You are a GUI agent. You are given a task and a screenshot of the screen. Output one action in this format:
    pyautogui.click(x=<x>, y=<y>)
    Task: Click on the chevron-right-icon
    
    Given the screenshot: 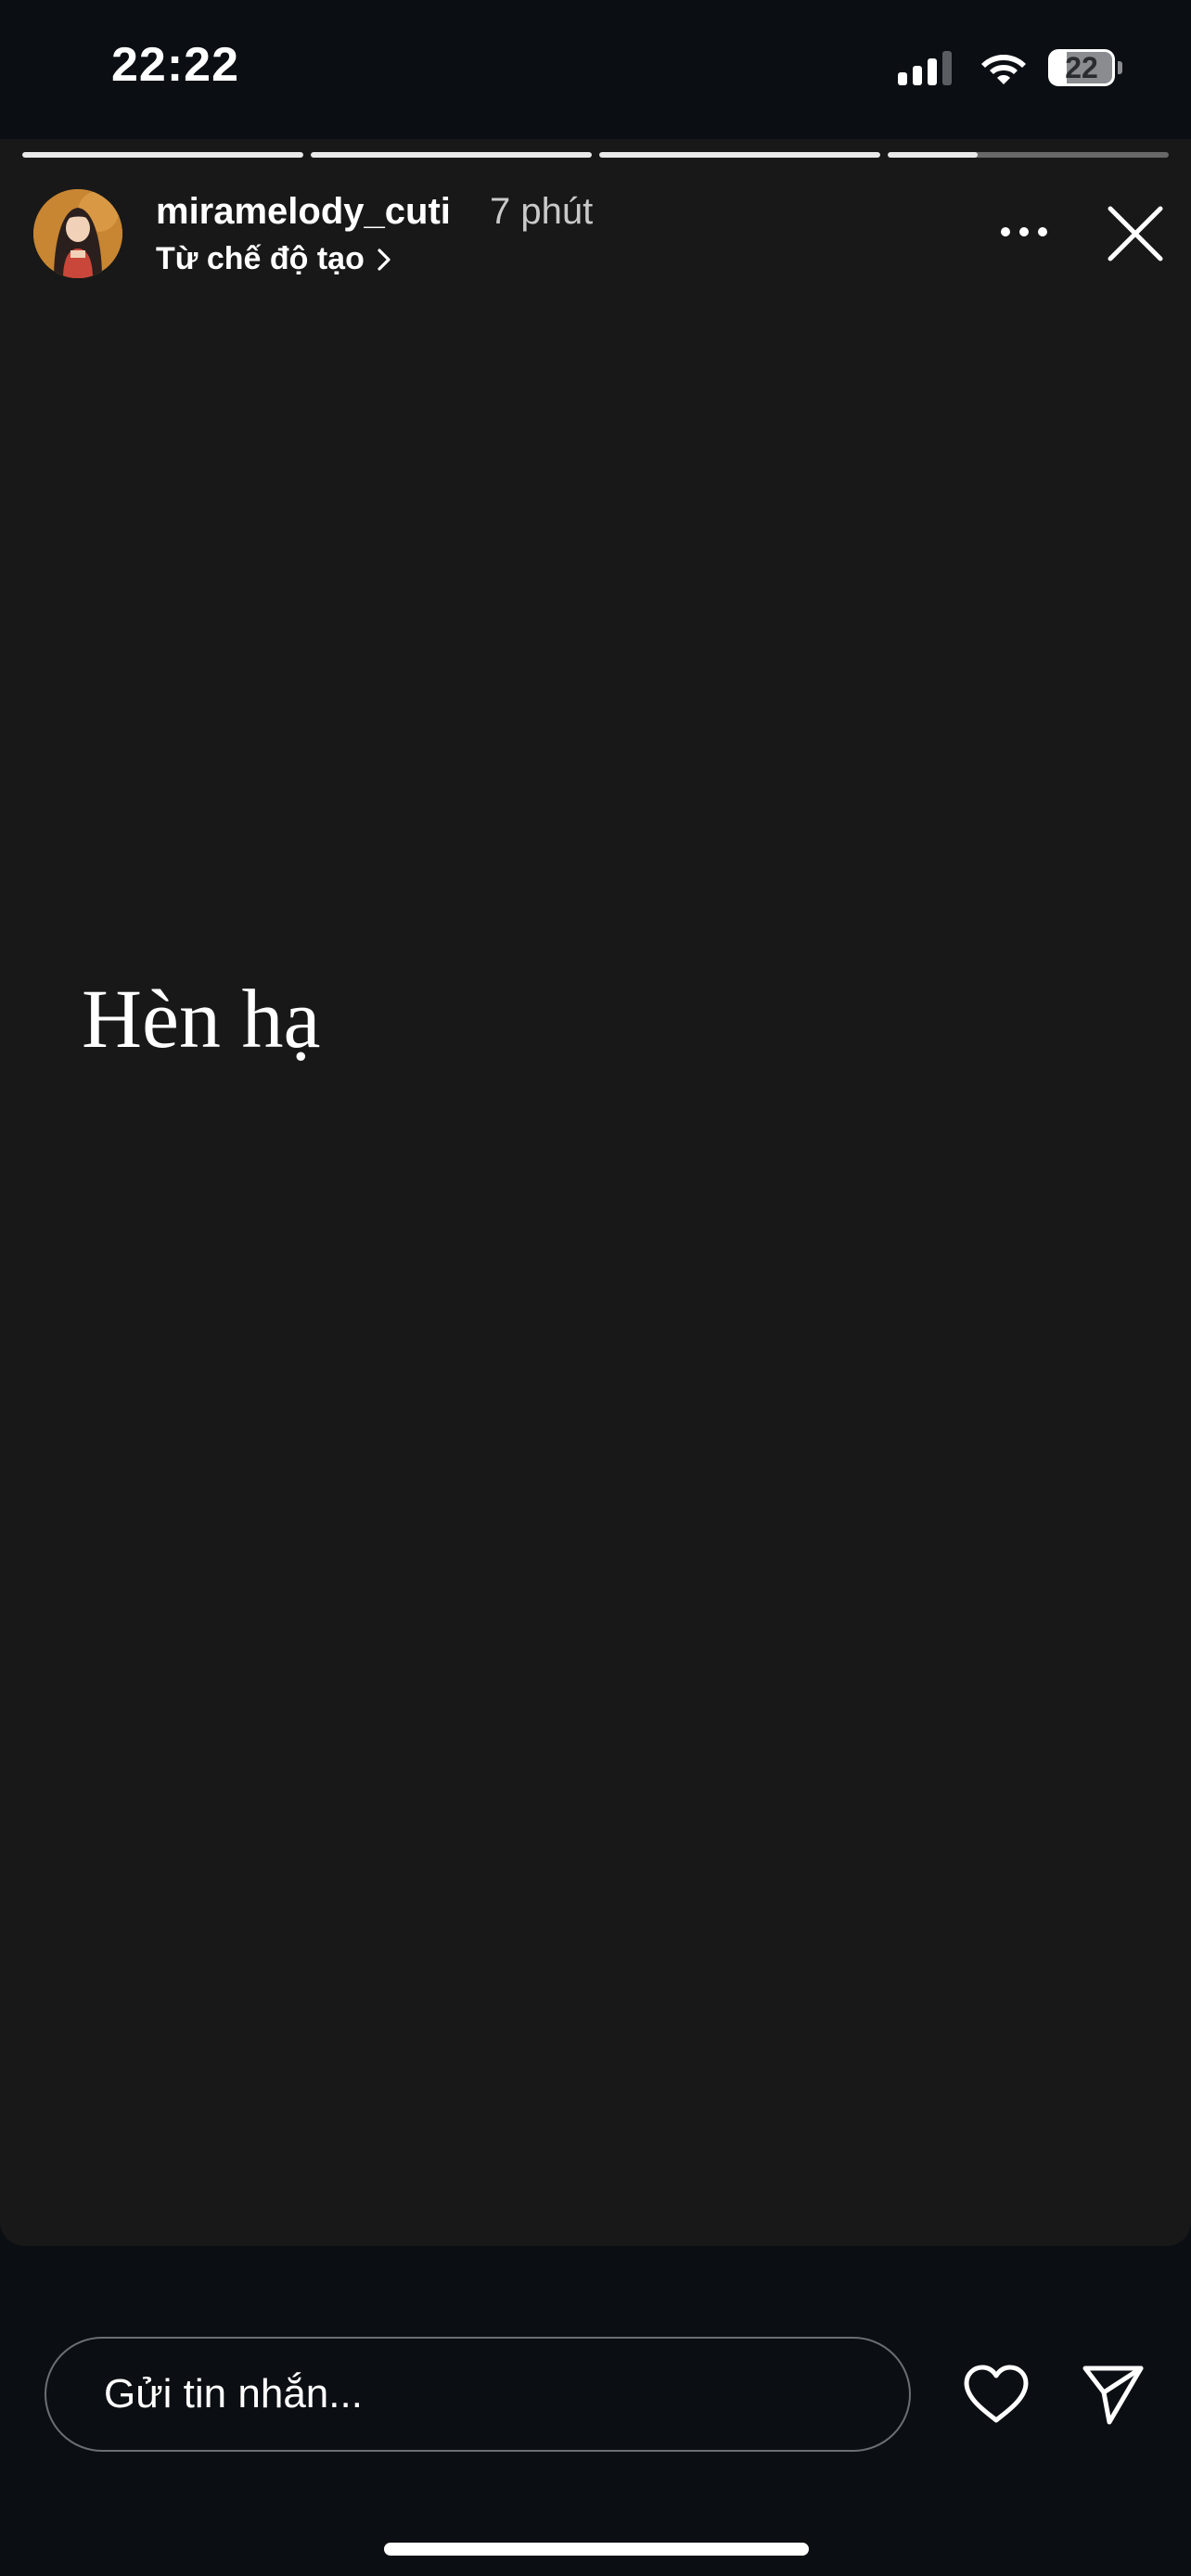 What is the action you would take?
    pyautogui.click(x=385, y=259)
    